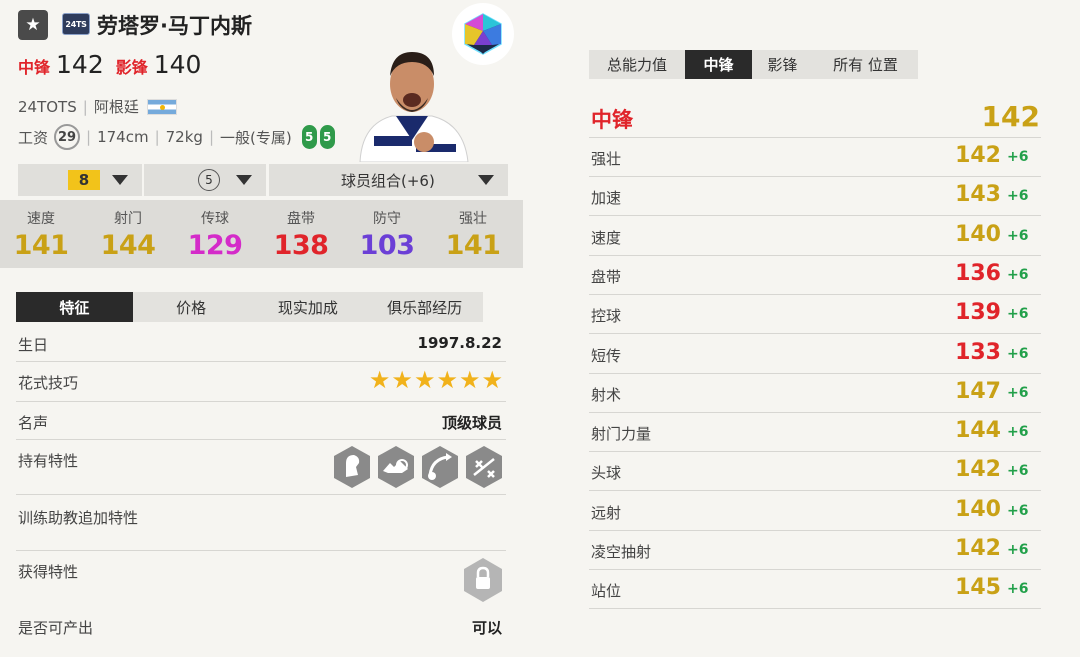  I want to click on attribute-row: 强壮 142 +6, so click(815, 157).